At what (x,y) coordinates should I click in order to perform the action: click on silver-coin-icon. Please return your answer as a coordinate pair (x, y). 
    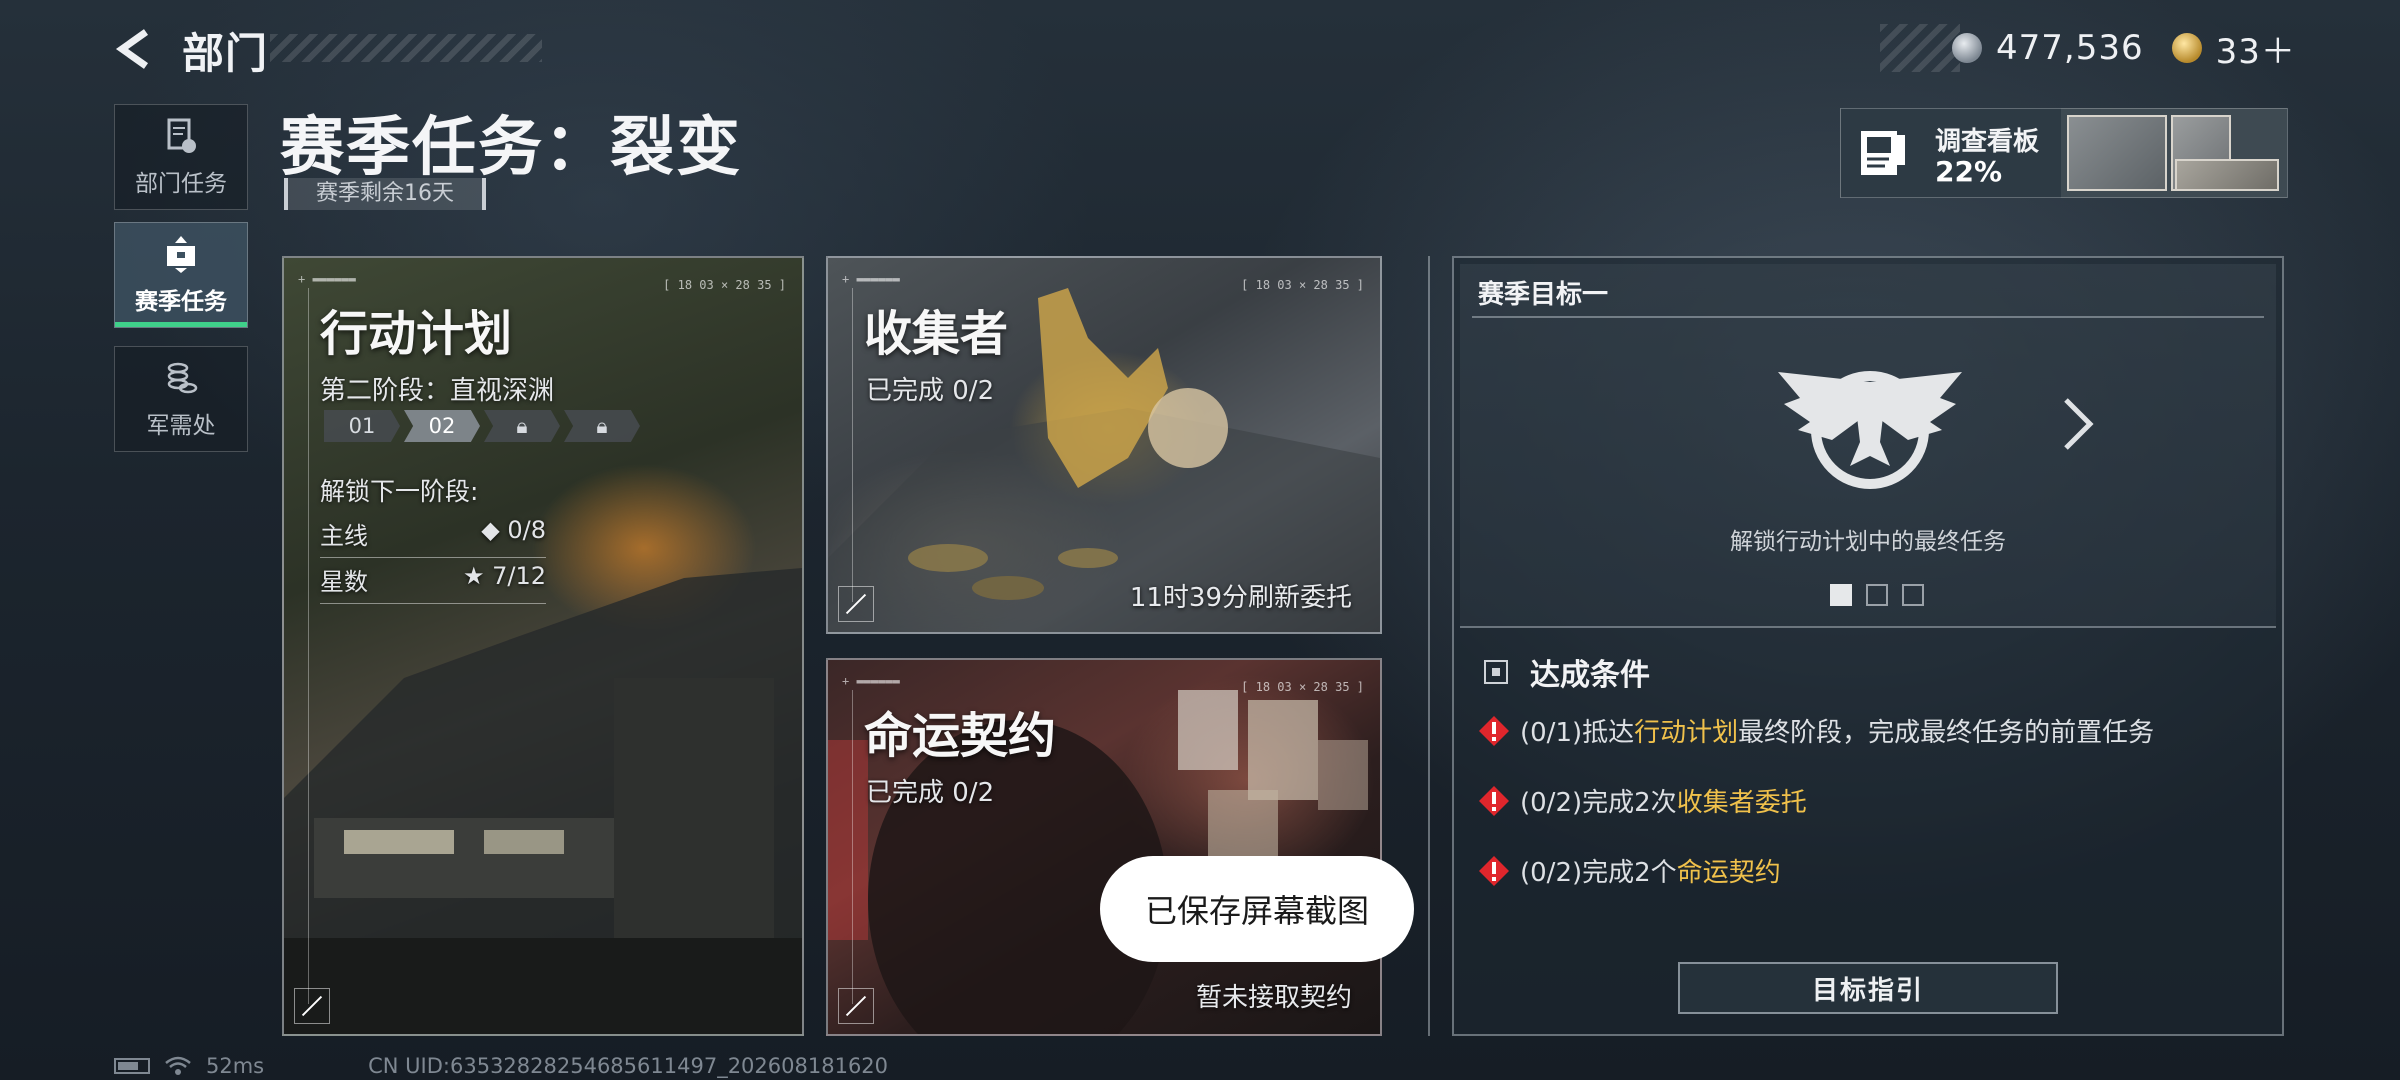
    Looking at the image, I should click on (1967, 48).